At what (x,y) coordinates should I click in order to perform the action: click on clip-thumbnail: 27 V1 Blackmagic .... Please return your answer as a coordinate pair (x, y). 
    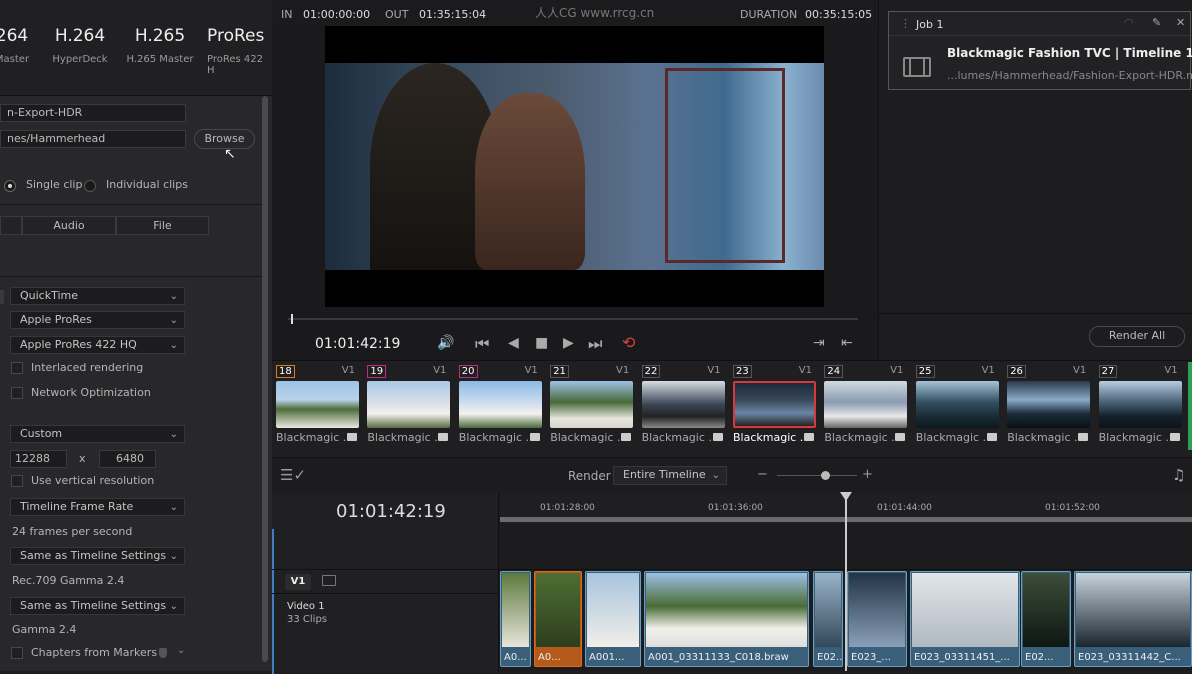
    Looking at the image, I should click on (1138, 406).